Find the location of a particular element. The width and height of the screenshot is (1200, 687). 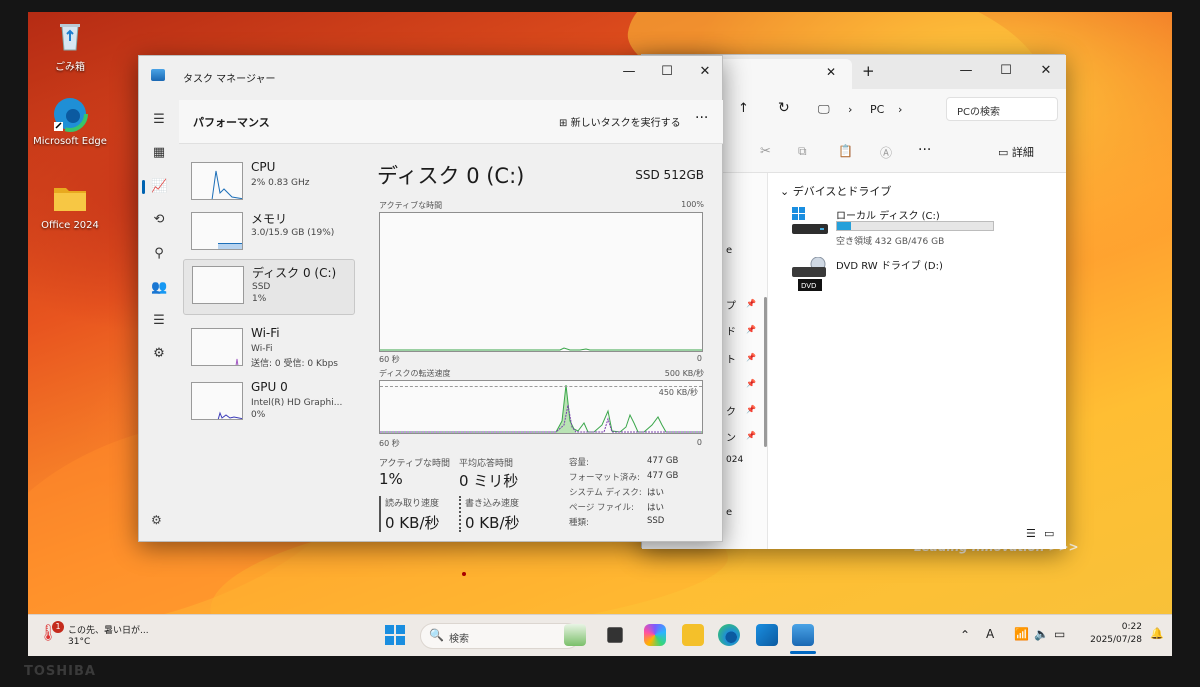

nav-item-fragment: 024 is located at coordinates (734, 460).